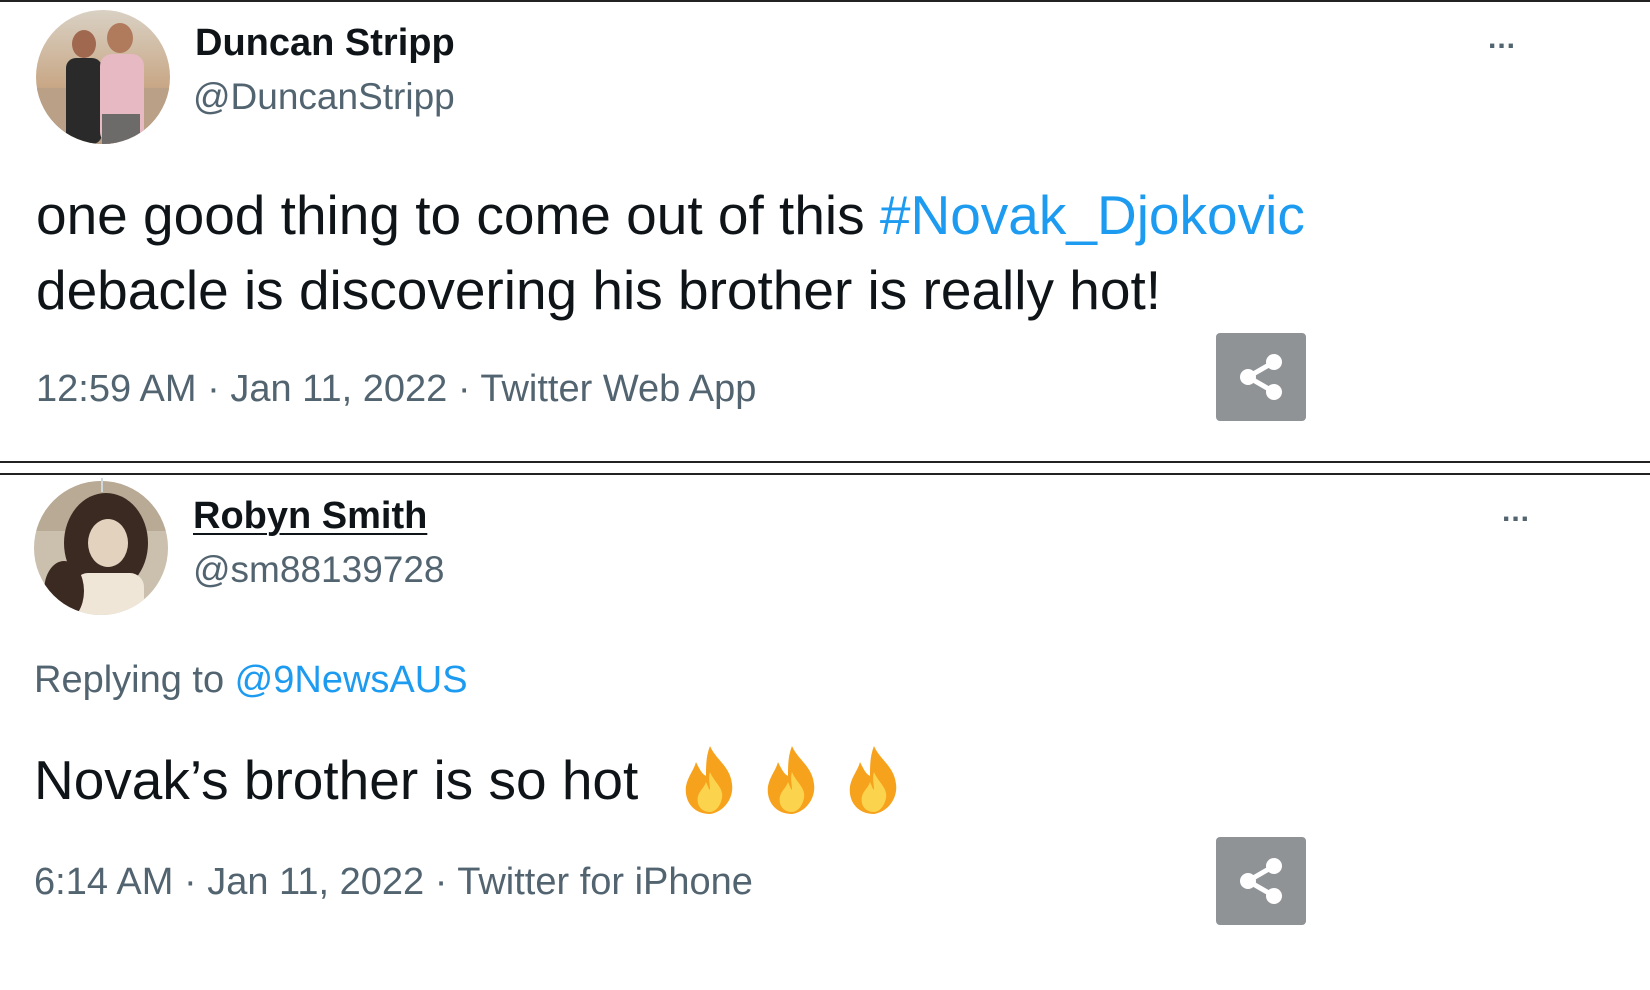 The width and height of the screenshot is (1650, 990). Describe the element at coordinates (344, 780) in the screenshot. I see `tweet-text-part: Novak’s brother is so hot` at that location.